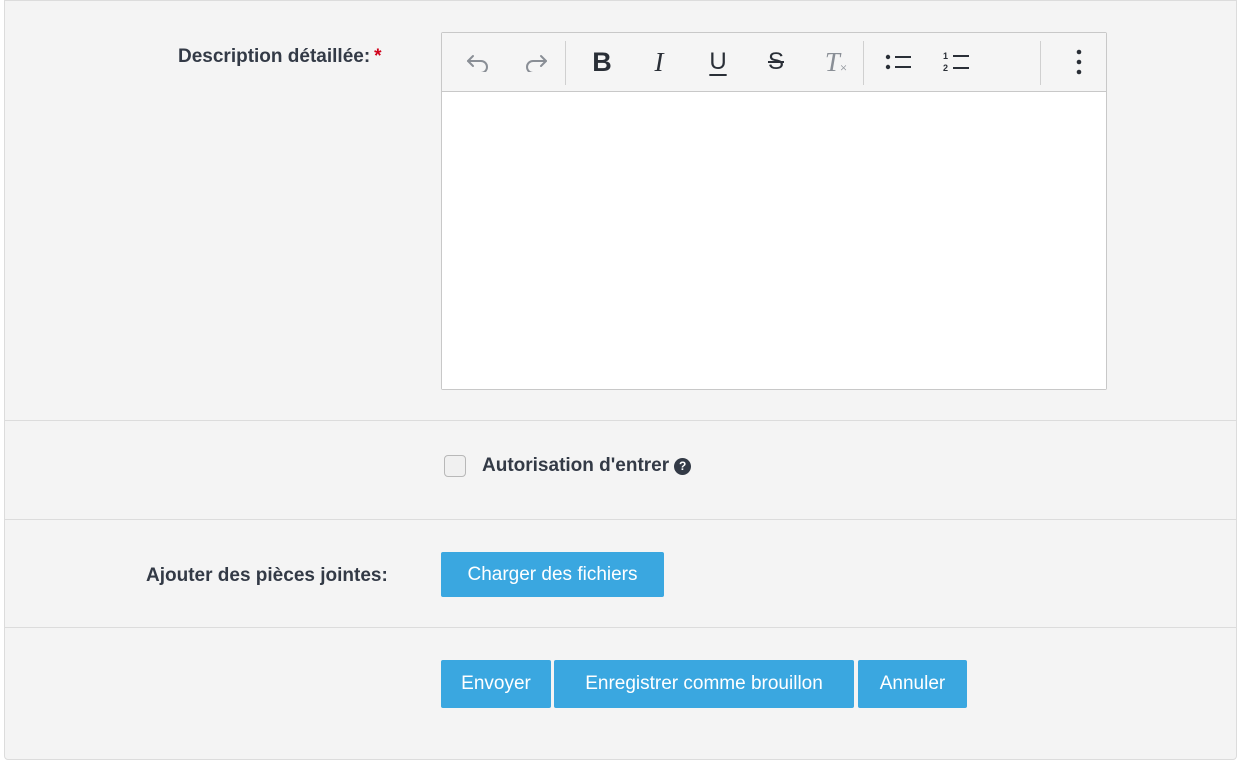 The height and width of the screenshot is (761, 1238). I want to click on numbered-list-icon: 12, so click(957, 62).